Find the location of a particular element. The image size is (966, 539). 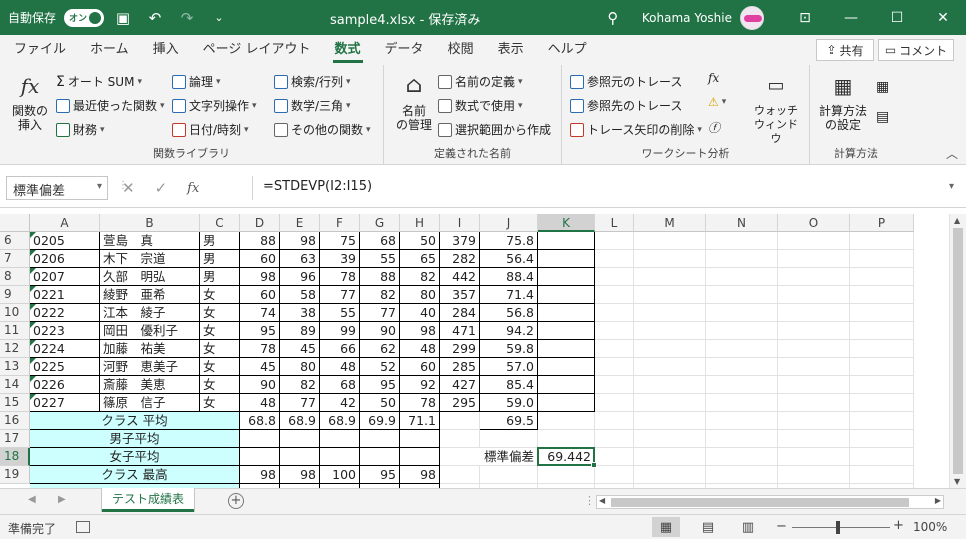

scroll-up-icon: ▲ is located at coordinates (957, 220).